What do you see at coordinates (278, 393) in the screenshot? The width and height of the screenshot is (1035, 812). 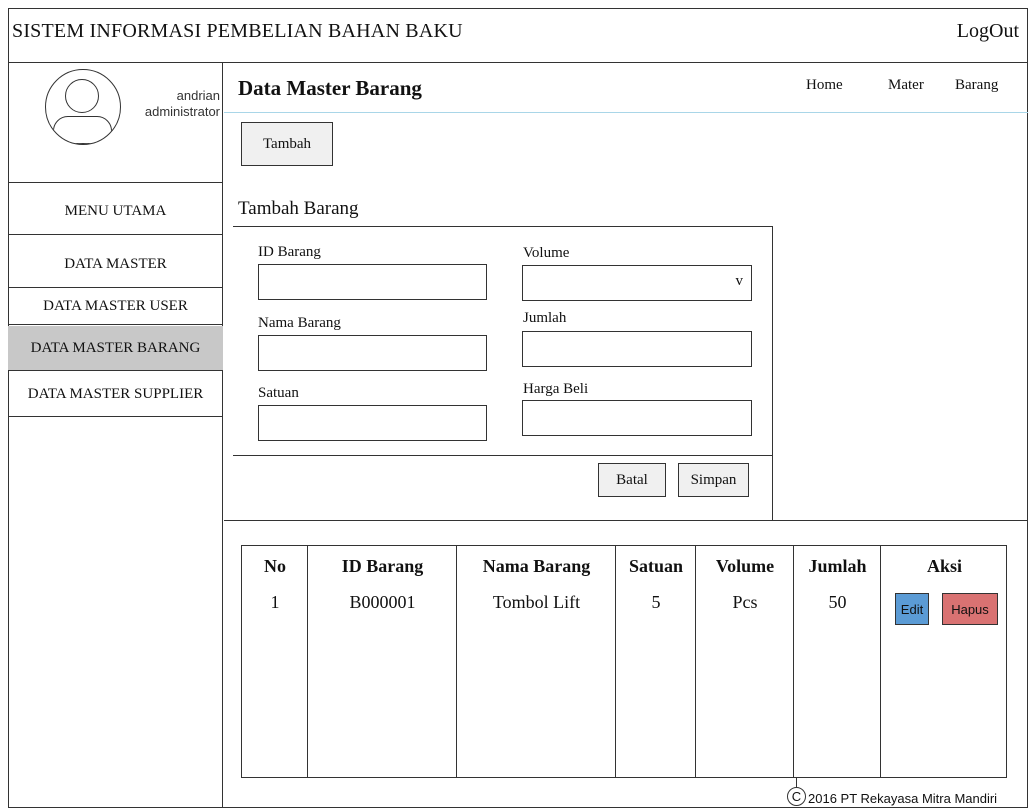 I see `satuan-label: Satuan` at bounding box center [278, 393].